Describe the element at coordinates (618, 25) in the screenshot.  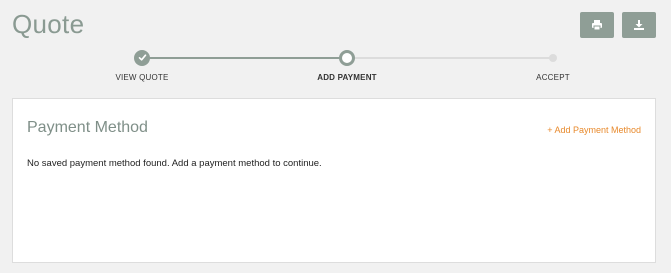
I see `header-actions` at that location.